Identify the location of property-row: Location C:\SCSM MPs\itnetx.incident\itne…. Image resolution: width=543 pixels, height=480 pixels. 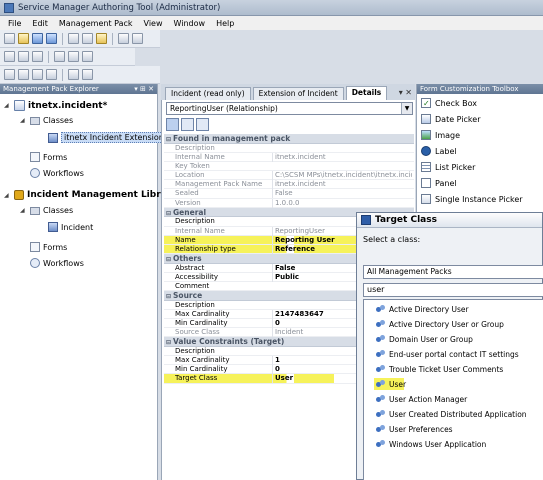
(289, 176).